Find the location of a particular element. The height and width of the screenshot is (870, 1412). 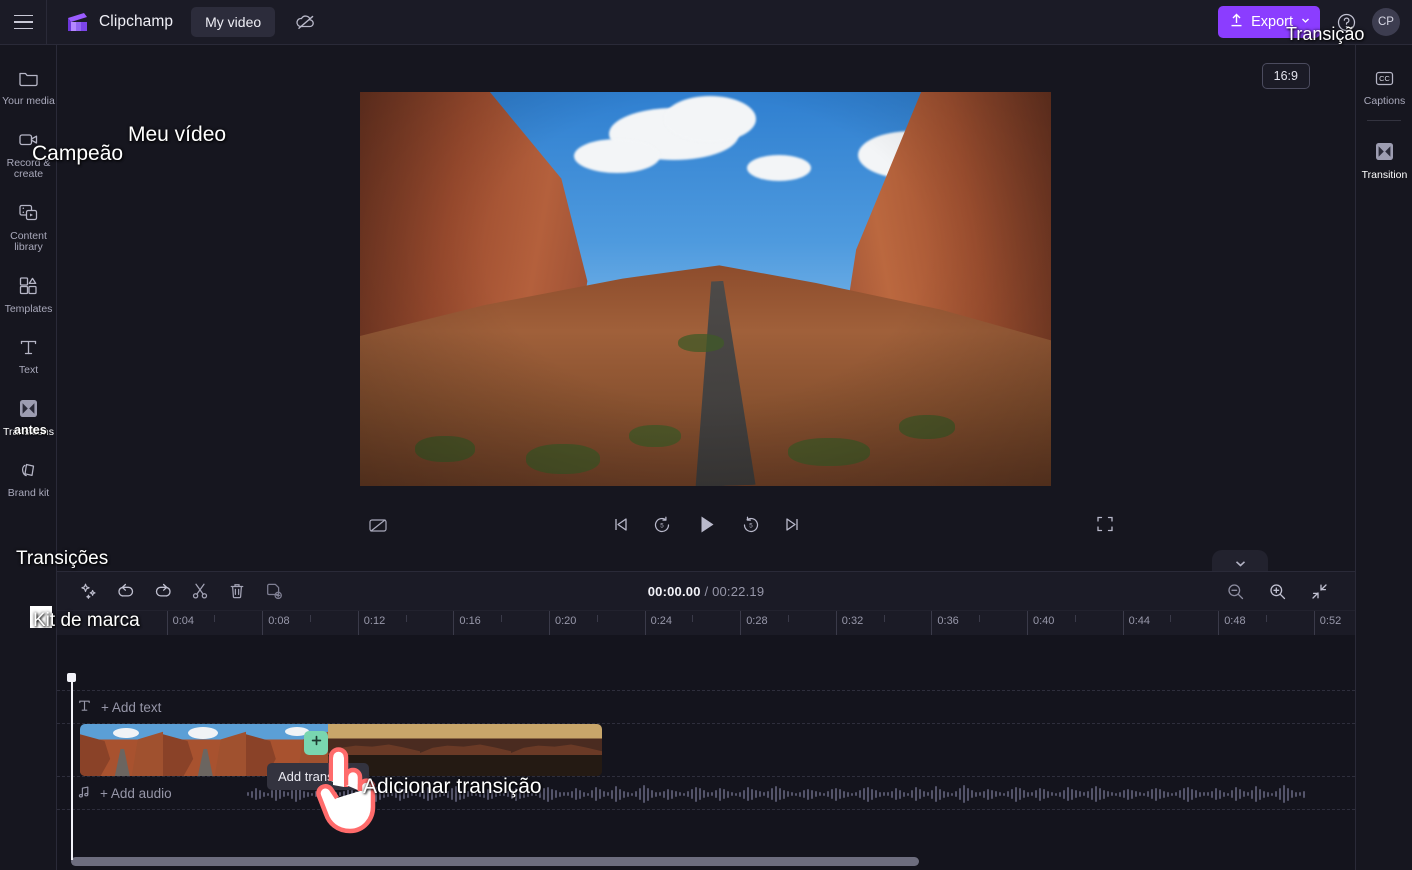

annotation-mask is located at coordinates (41, 617).